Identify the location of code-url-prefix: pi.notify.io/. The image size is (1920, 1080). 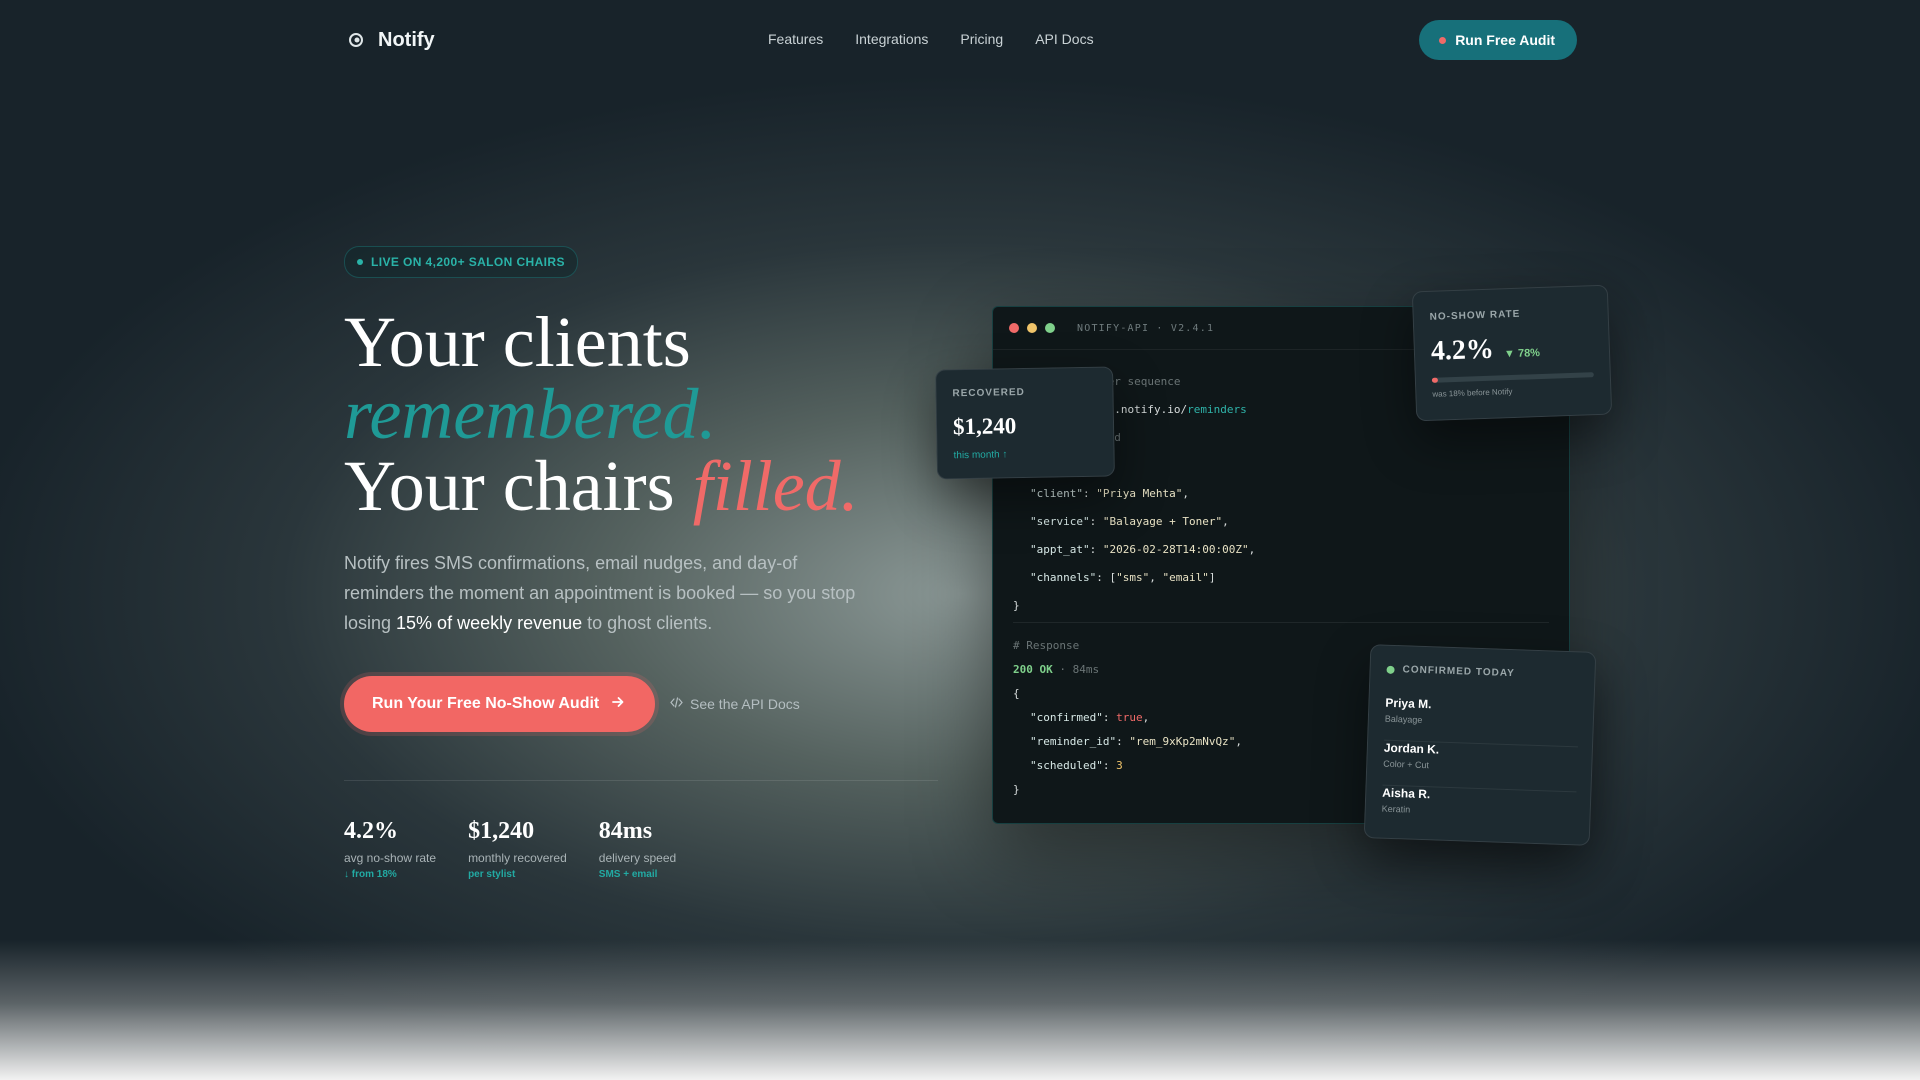
(1144, 409).